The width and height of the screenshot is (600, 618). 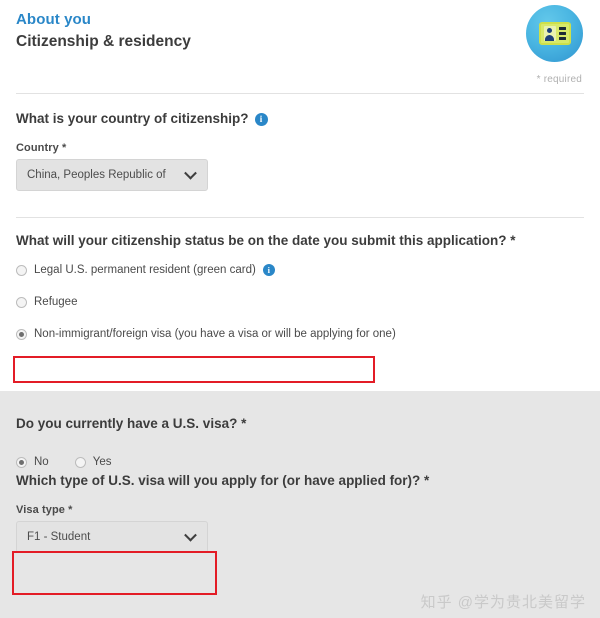 What do you see at coordinates (132, 118) in the screenshot?
I see `question-label-country: What is your country of citizenship?` at bounding box center [132, 118].